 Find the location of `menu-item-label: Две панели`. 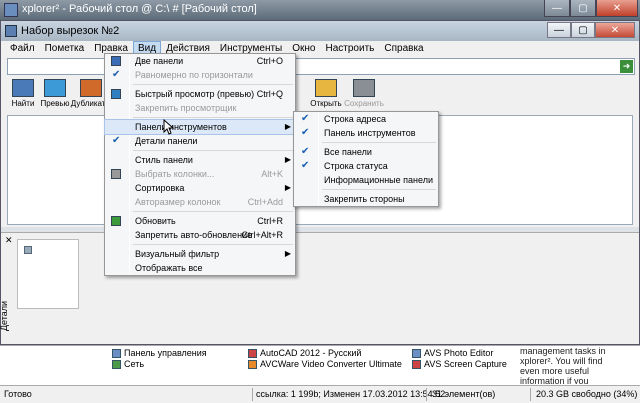

menu-item-label: Две панели is located at coordinates (159, 61).